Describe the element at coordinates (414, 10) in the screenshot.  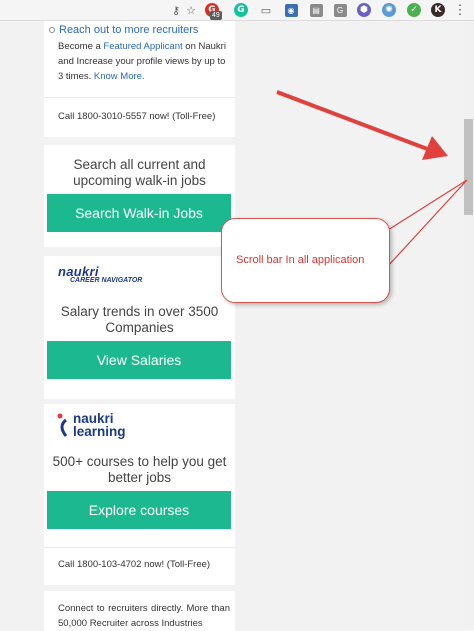
I see `extension-check-icon: ✓` at that location.